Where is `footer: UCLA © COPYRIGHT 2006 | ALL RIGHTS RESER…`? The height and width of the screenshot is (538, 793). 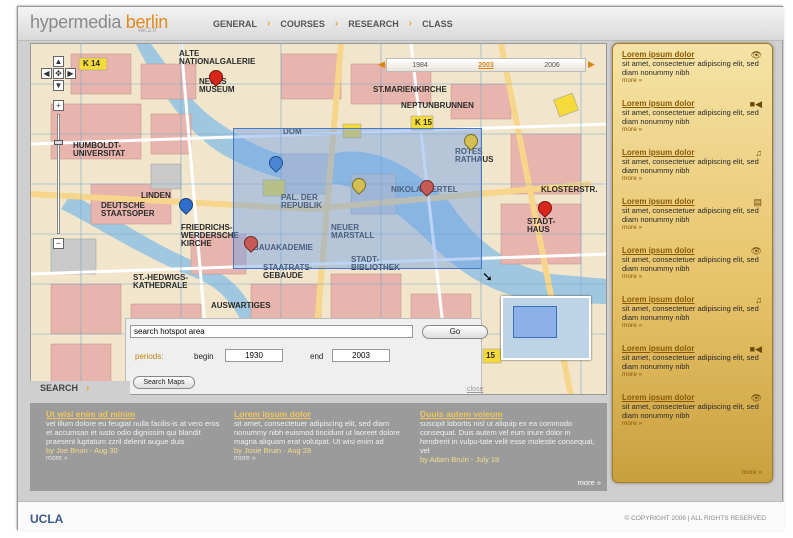 footer: UCLA © COPYRIGHT 2006 | ALL RIGHTS RESER… is located at coordinates (401, 516).